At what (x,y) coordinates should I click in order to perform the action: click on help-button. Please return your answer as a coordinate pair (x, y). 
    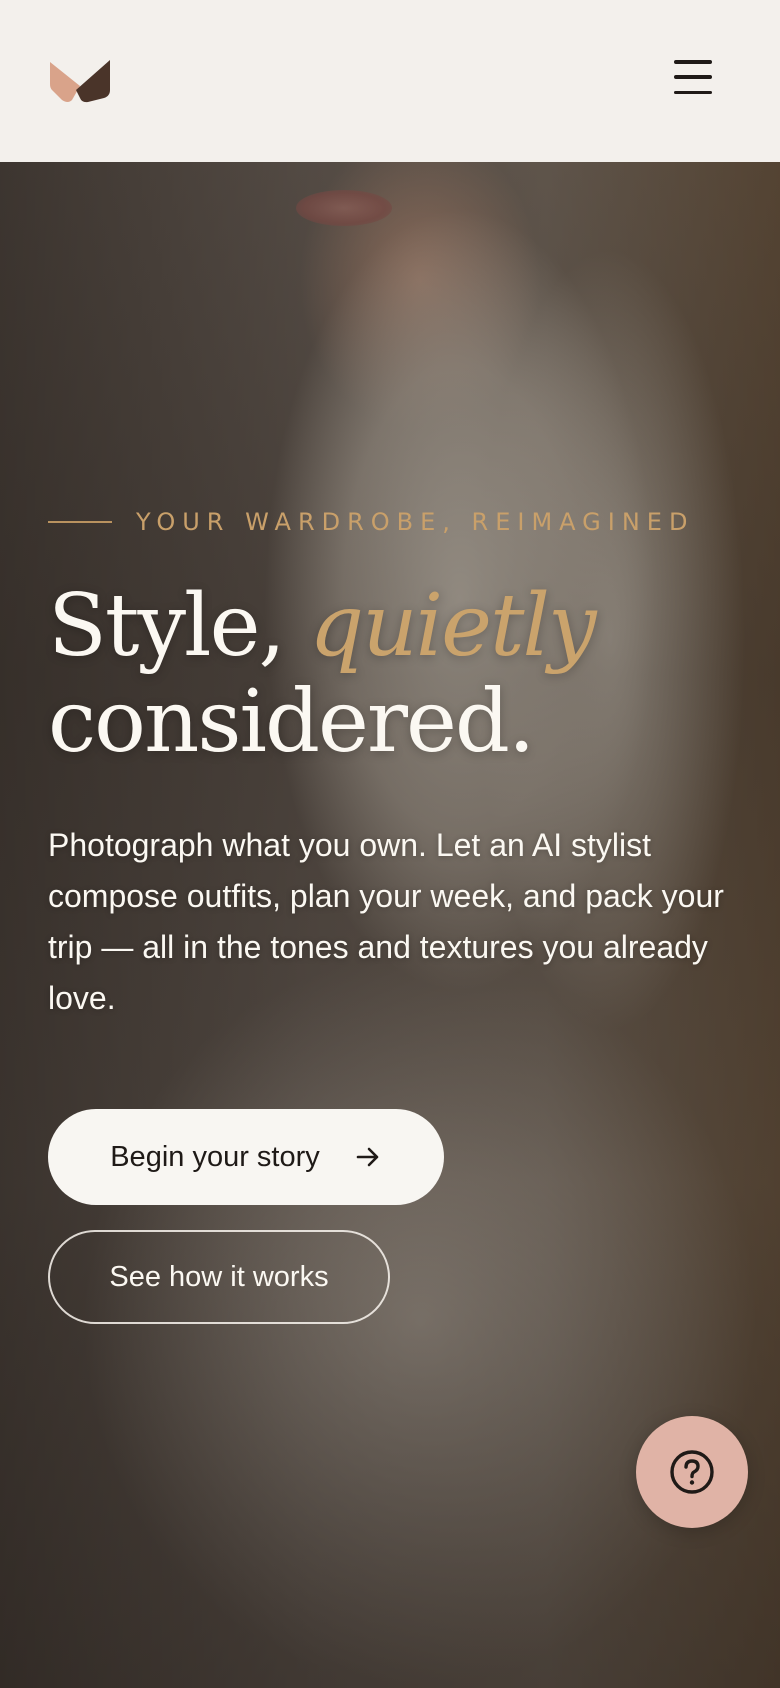
    Looking at the image, I should click on (692, 1472).